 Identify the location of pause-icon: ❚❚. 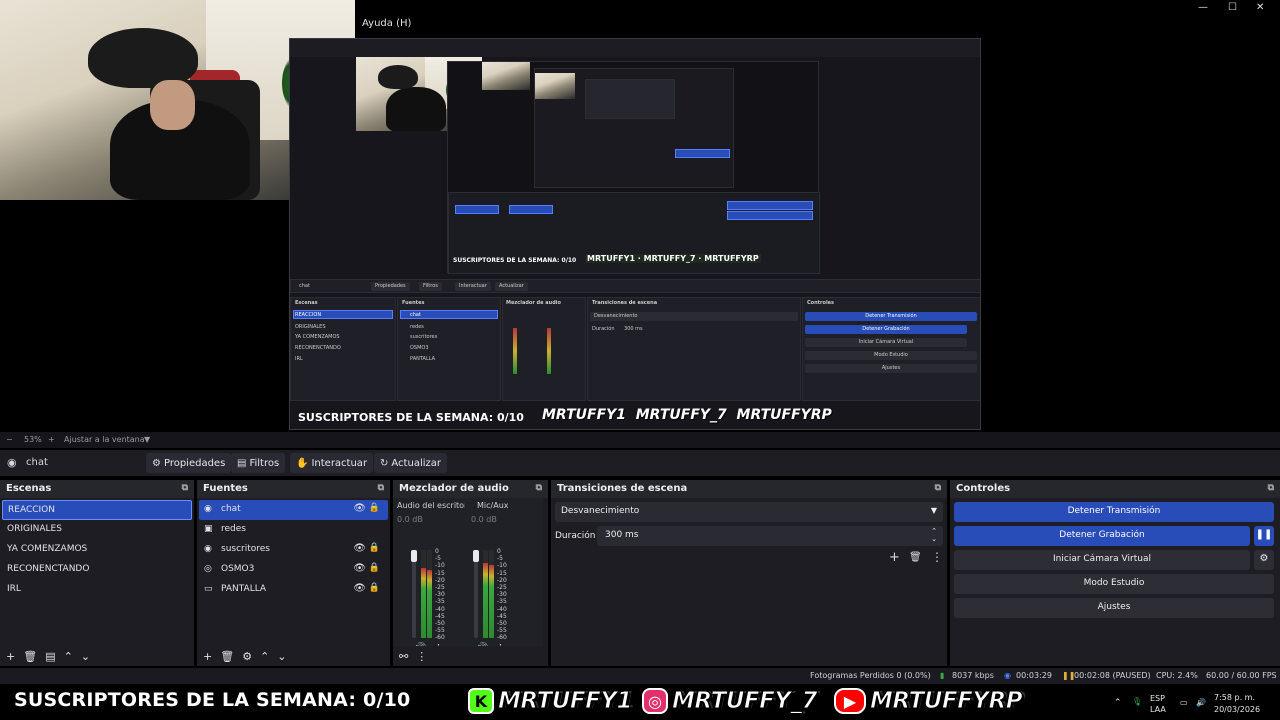
(1264, 536).